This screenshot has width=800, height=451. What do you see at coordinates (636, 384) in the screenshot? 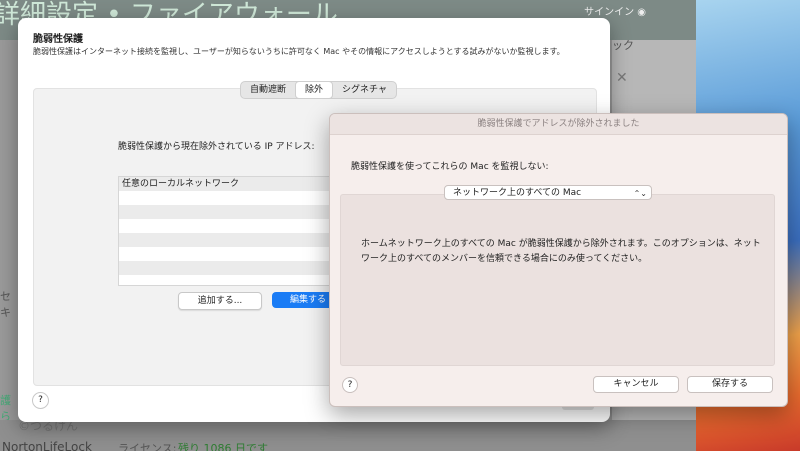
I see `cancel-button: キャンセル` at bounding box center [636, 384].